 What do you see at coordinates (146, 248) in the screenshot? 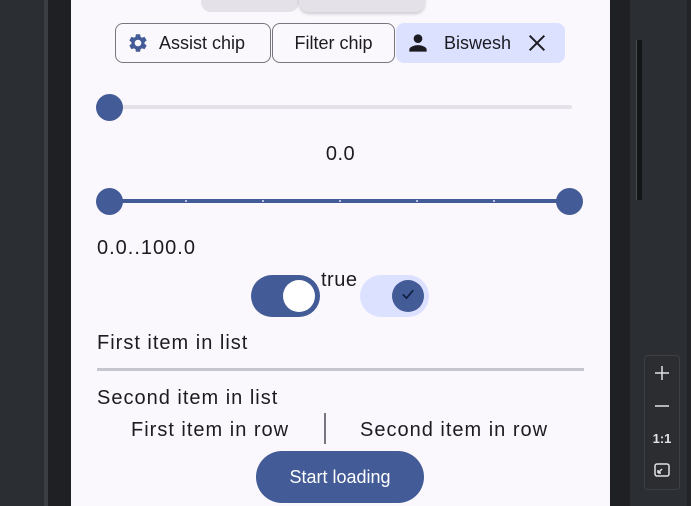
I see `range-slider-label: 0.0..100.0` at bounding box center [146, 248].